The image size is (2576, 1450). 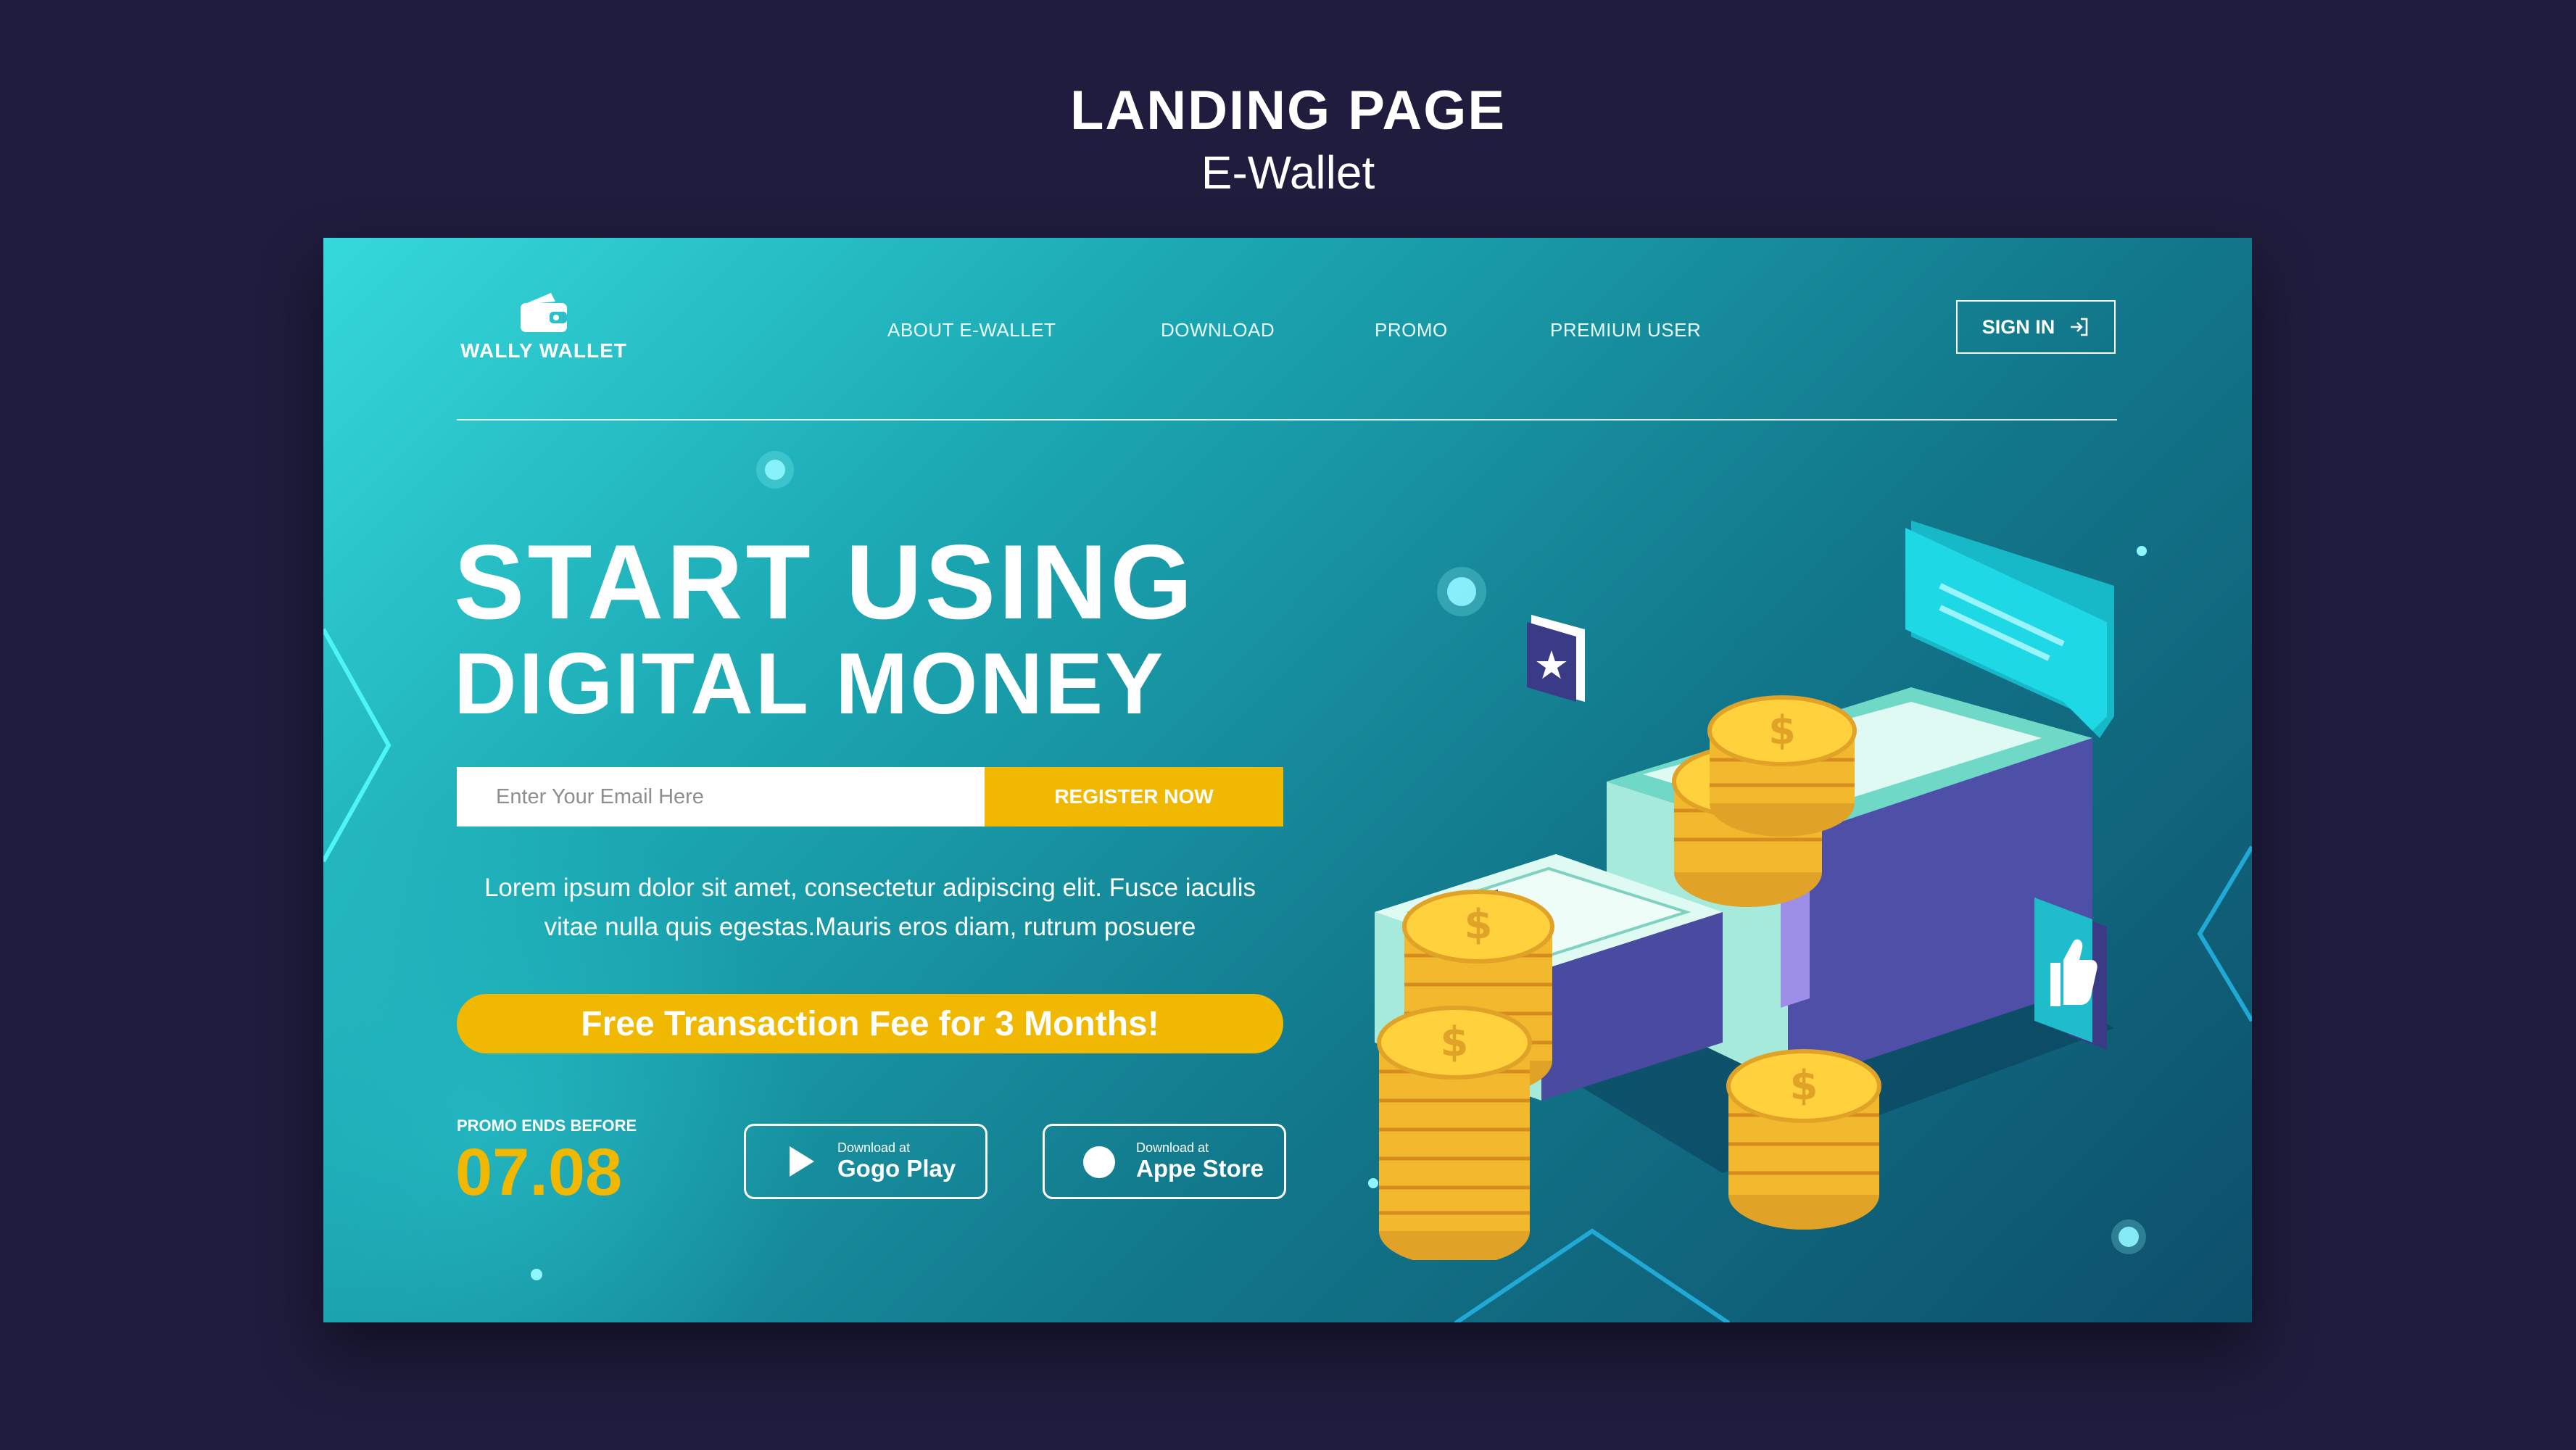 I want to click on nav-promo: PROMO, so click(x=1411, y=330).